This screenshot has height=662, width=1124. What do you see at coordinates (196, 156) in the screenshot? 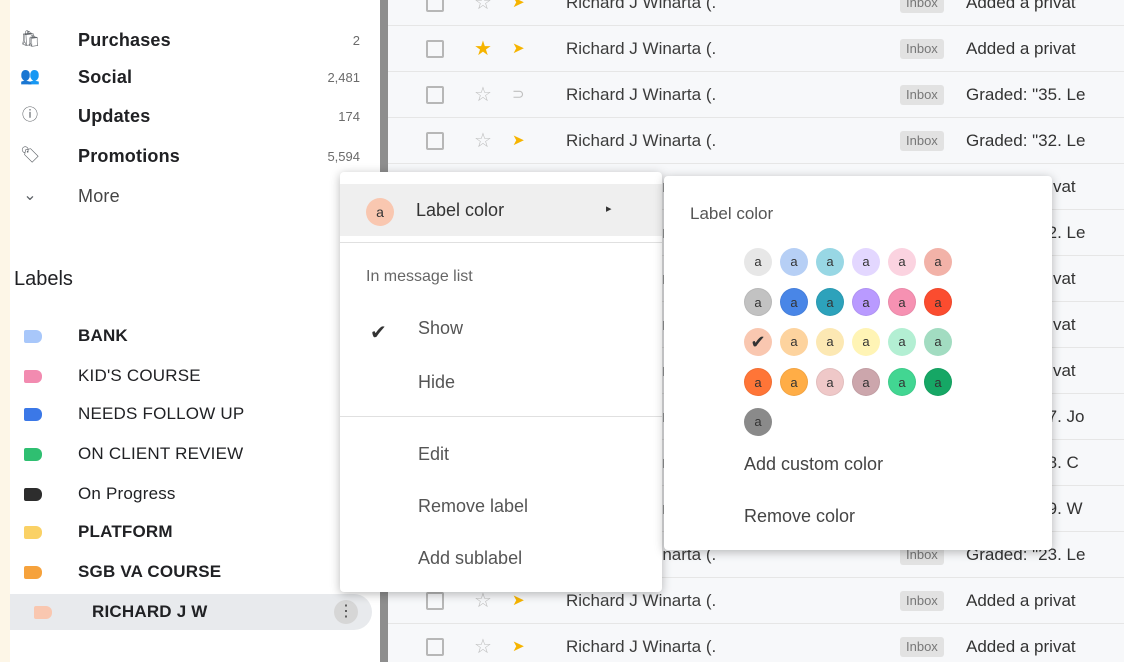
I see `nav-item-promotions: 🏷 Promotions 5,594` at bounding box center [196, 156].